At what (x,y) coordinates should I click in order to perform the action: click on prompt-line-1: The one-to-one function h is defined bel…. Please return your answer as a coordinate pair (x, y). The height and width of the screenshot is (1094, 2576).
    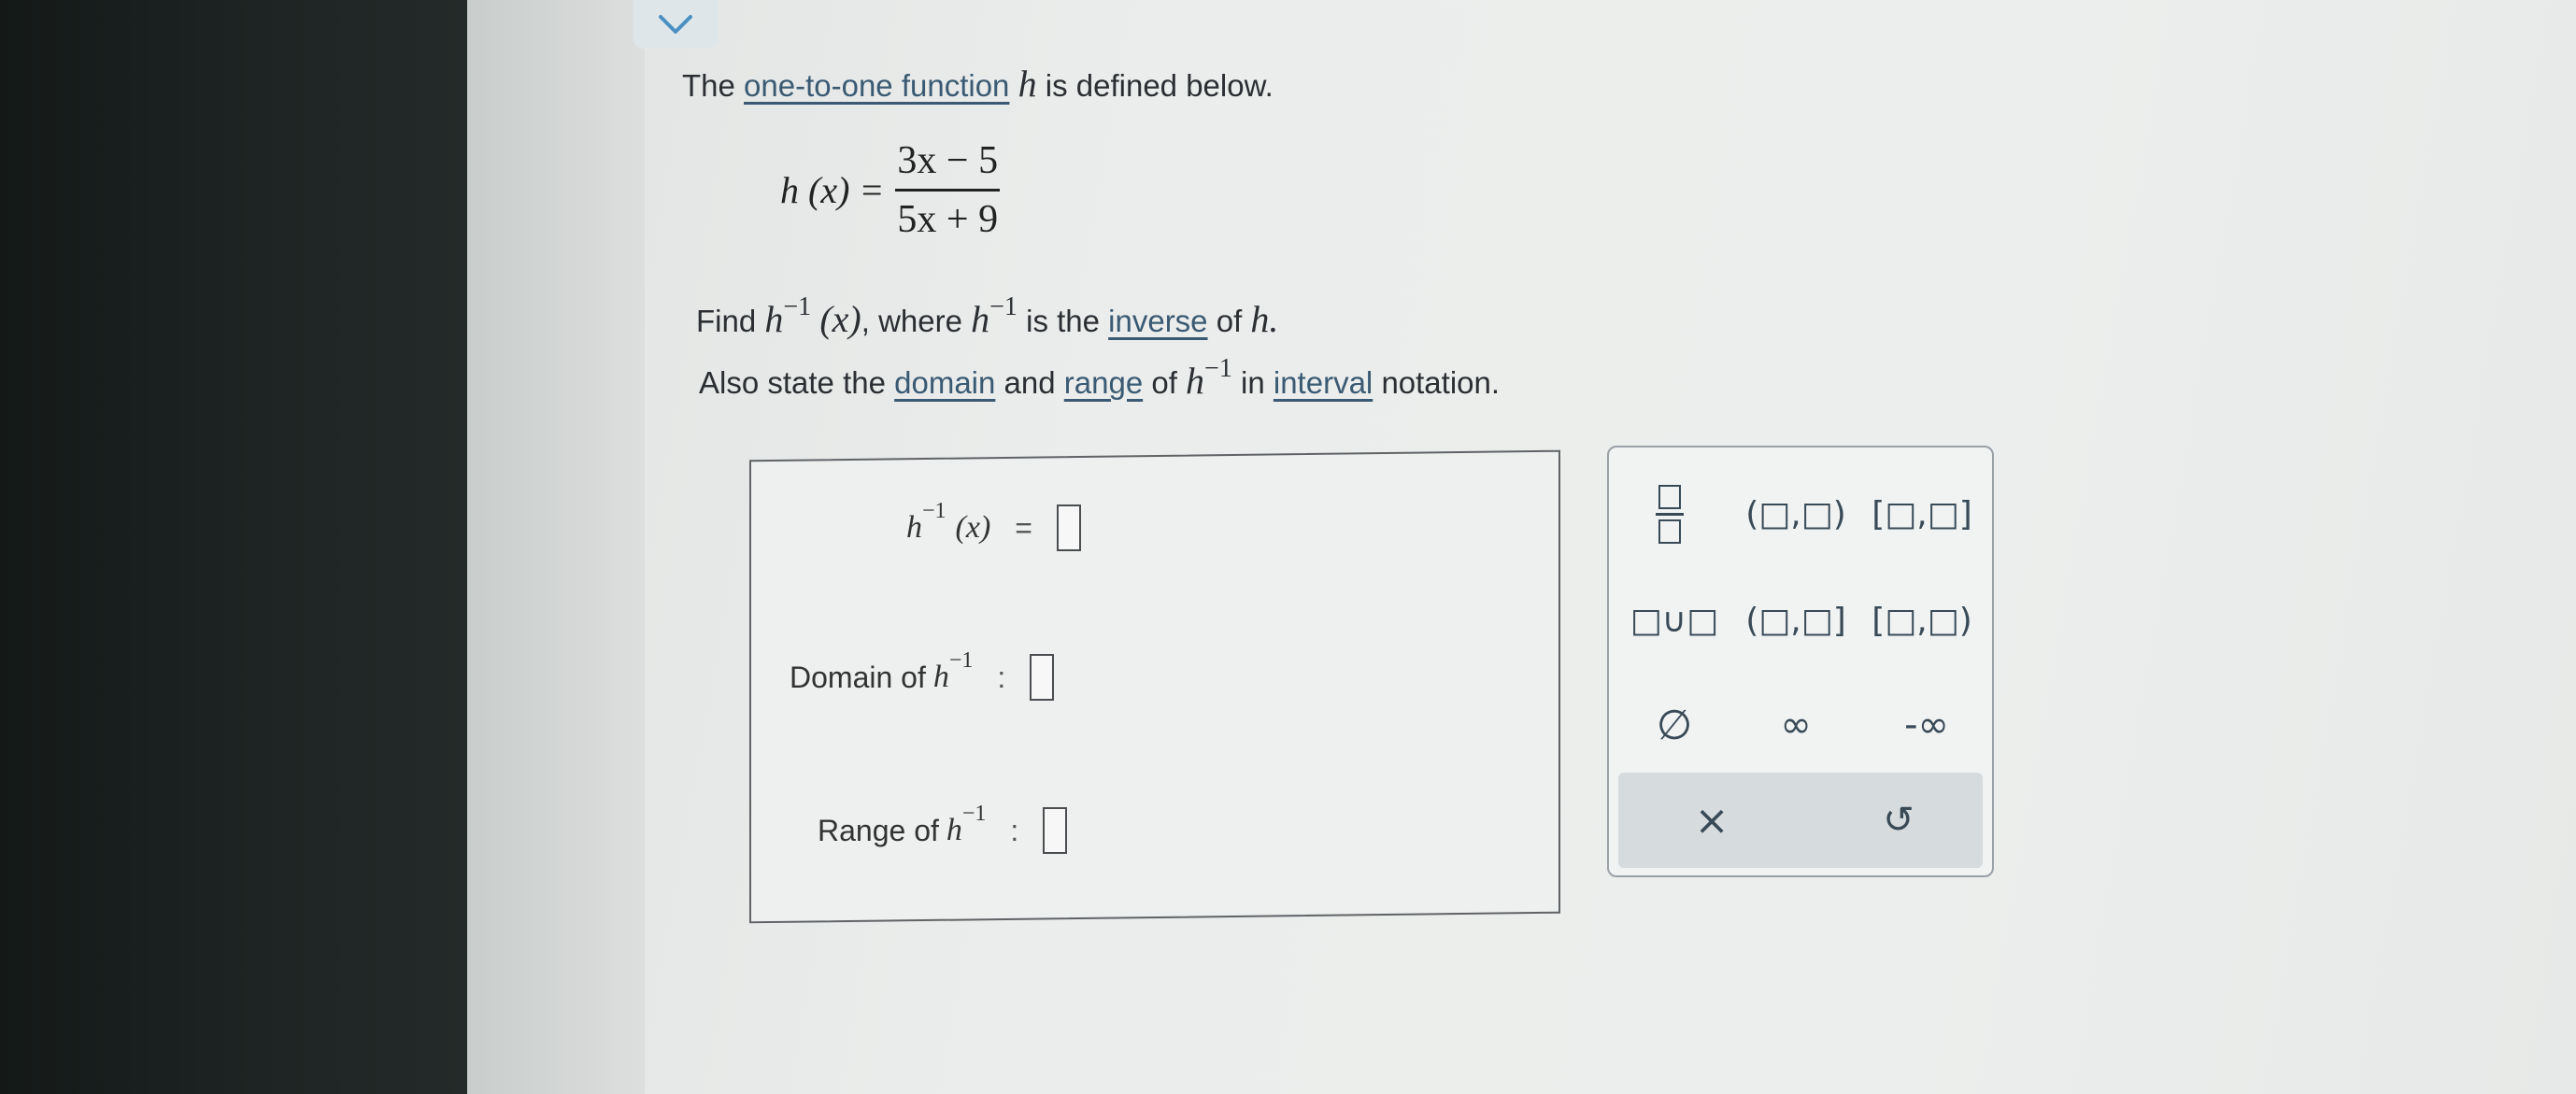
    Looking at the image, I should click on (978, 84).